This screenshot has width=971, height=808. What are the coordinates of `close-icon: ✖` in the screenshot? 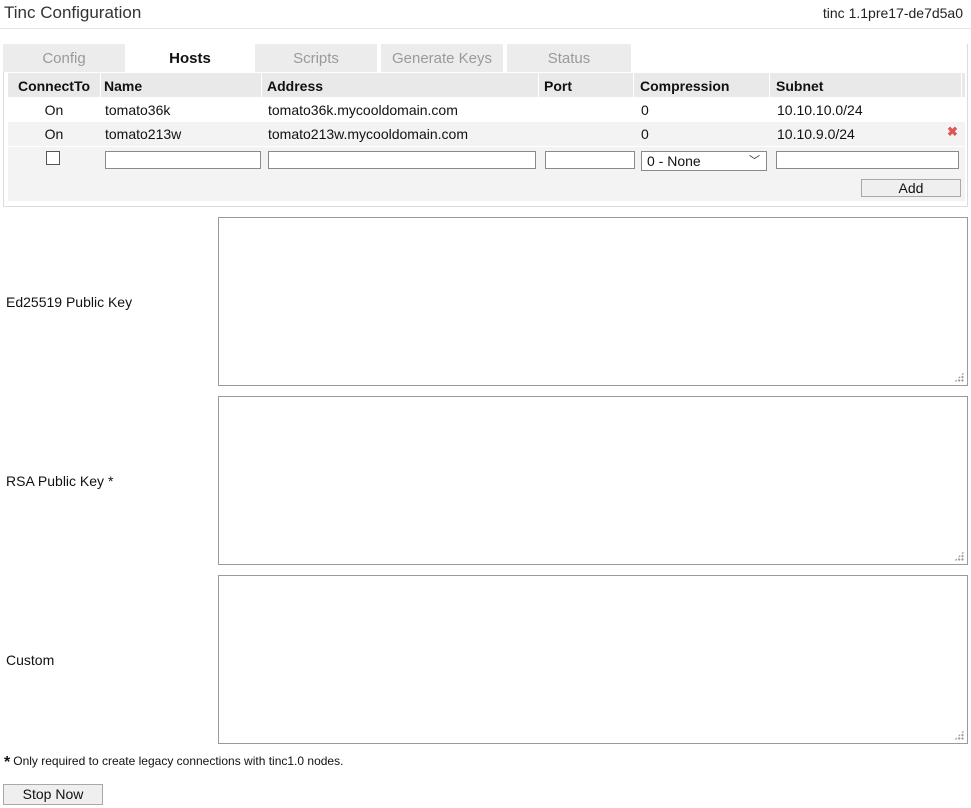 It's located at (953, 131).